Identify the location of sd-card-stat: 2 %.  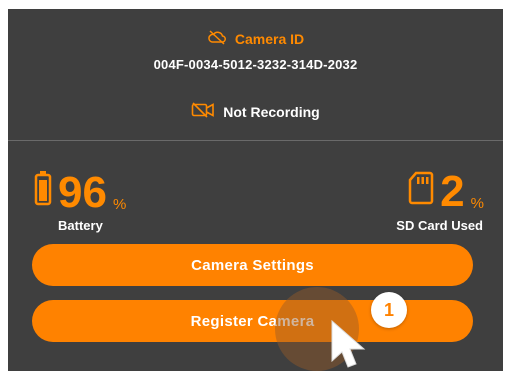
(446, 192).